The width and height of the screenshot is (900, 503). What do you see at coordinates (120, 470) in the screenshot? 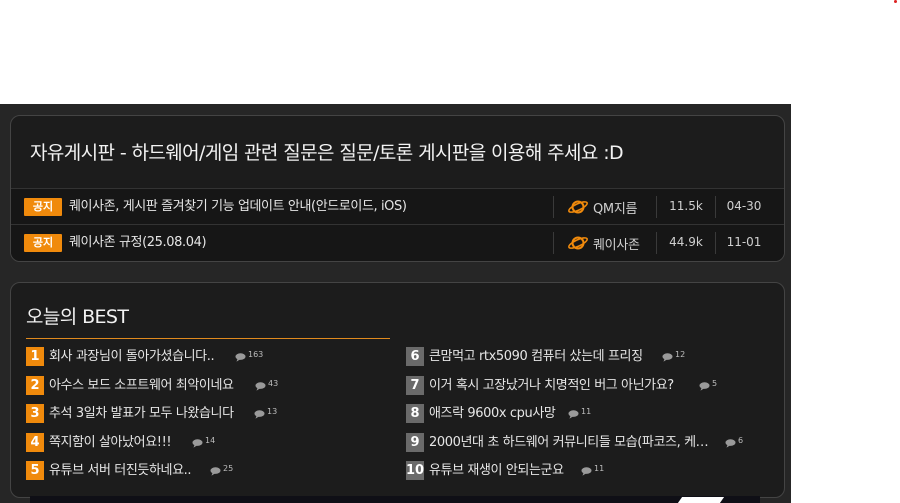
I see `best-item-title: 유튜브 서버 터진듯하네요..` at bounding box center [120, 470].